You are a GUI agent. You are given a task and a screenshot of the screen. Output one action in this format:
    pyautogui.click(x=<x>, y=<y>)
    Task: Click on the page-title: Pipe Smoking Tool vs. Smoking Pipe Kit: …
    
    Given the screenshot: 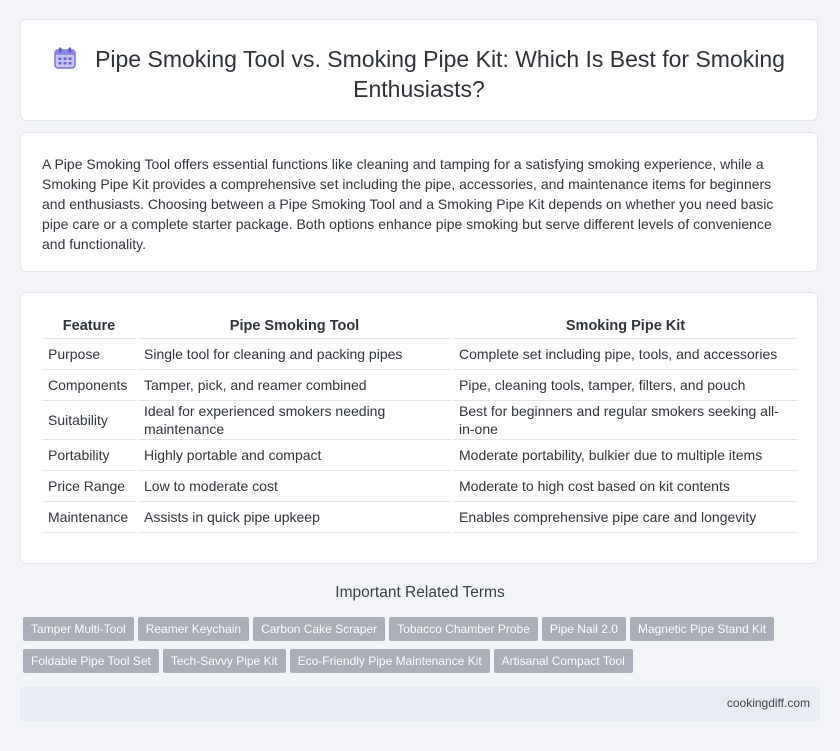 What is the action you would take?
    pyautogui.click(x=440, y=74)
    